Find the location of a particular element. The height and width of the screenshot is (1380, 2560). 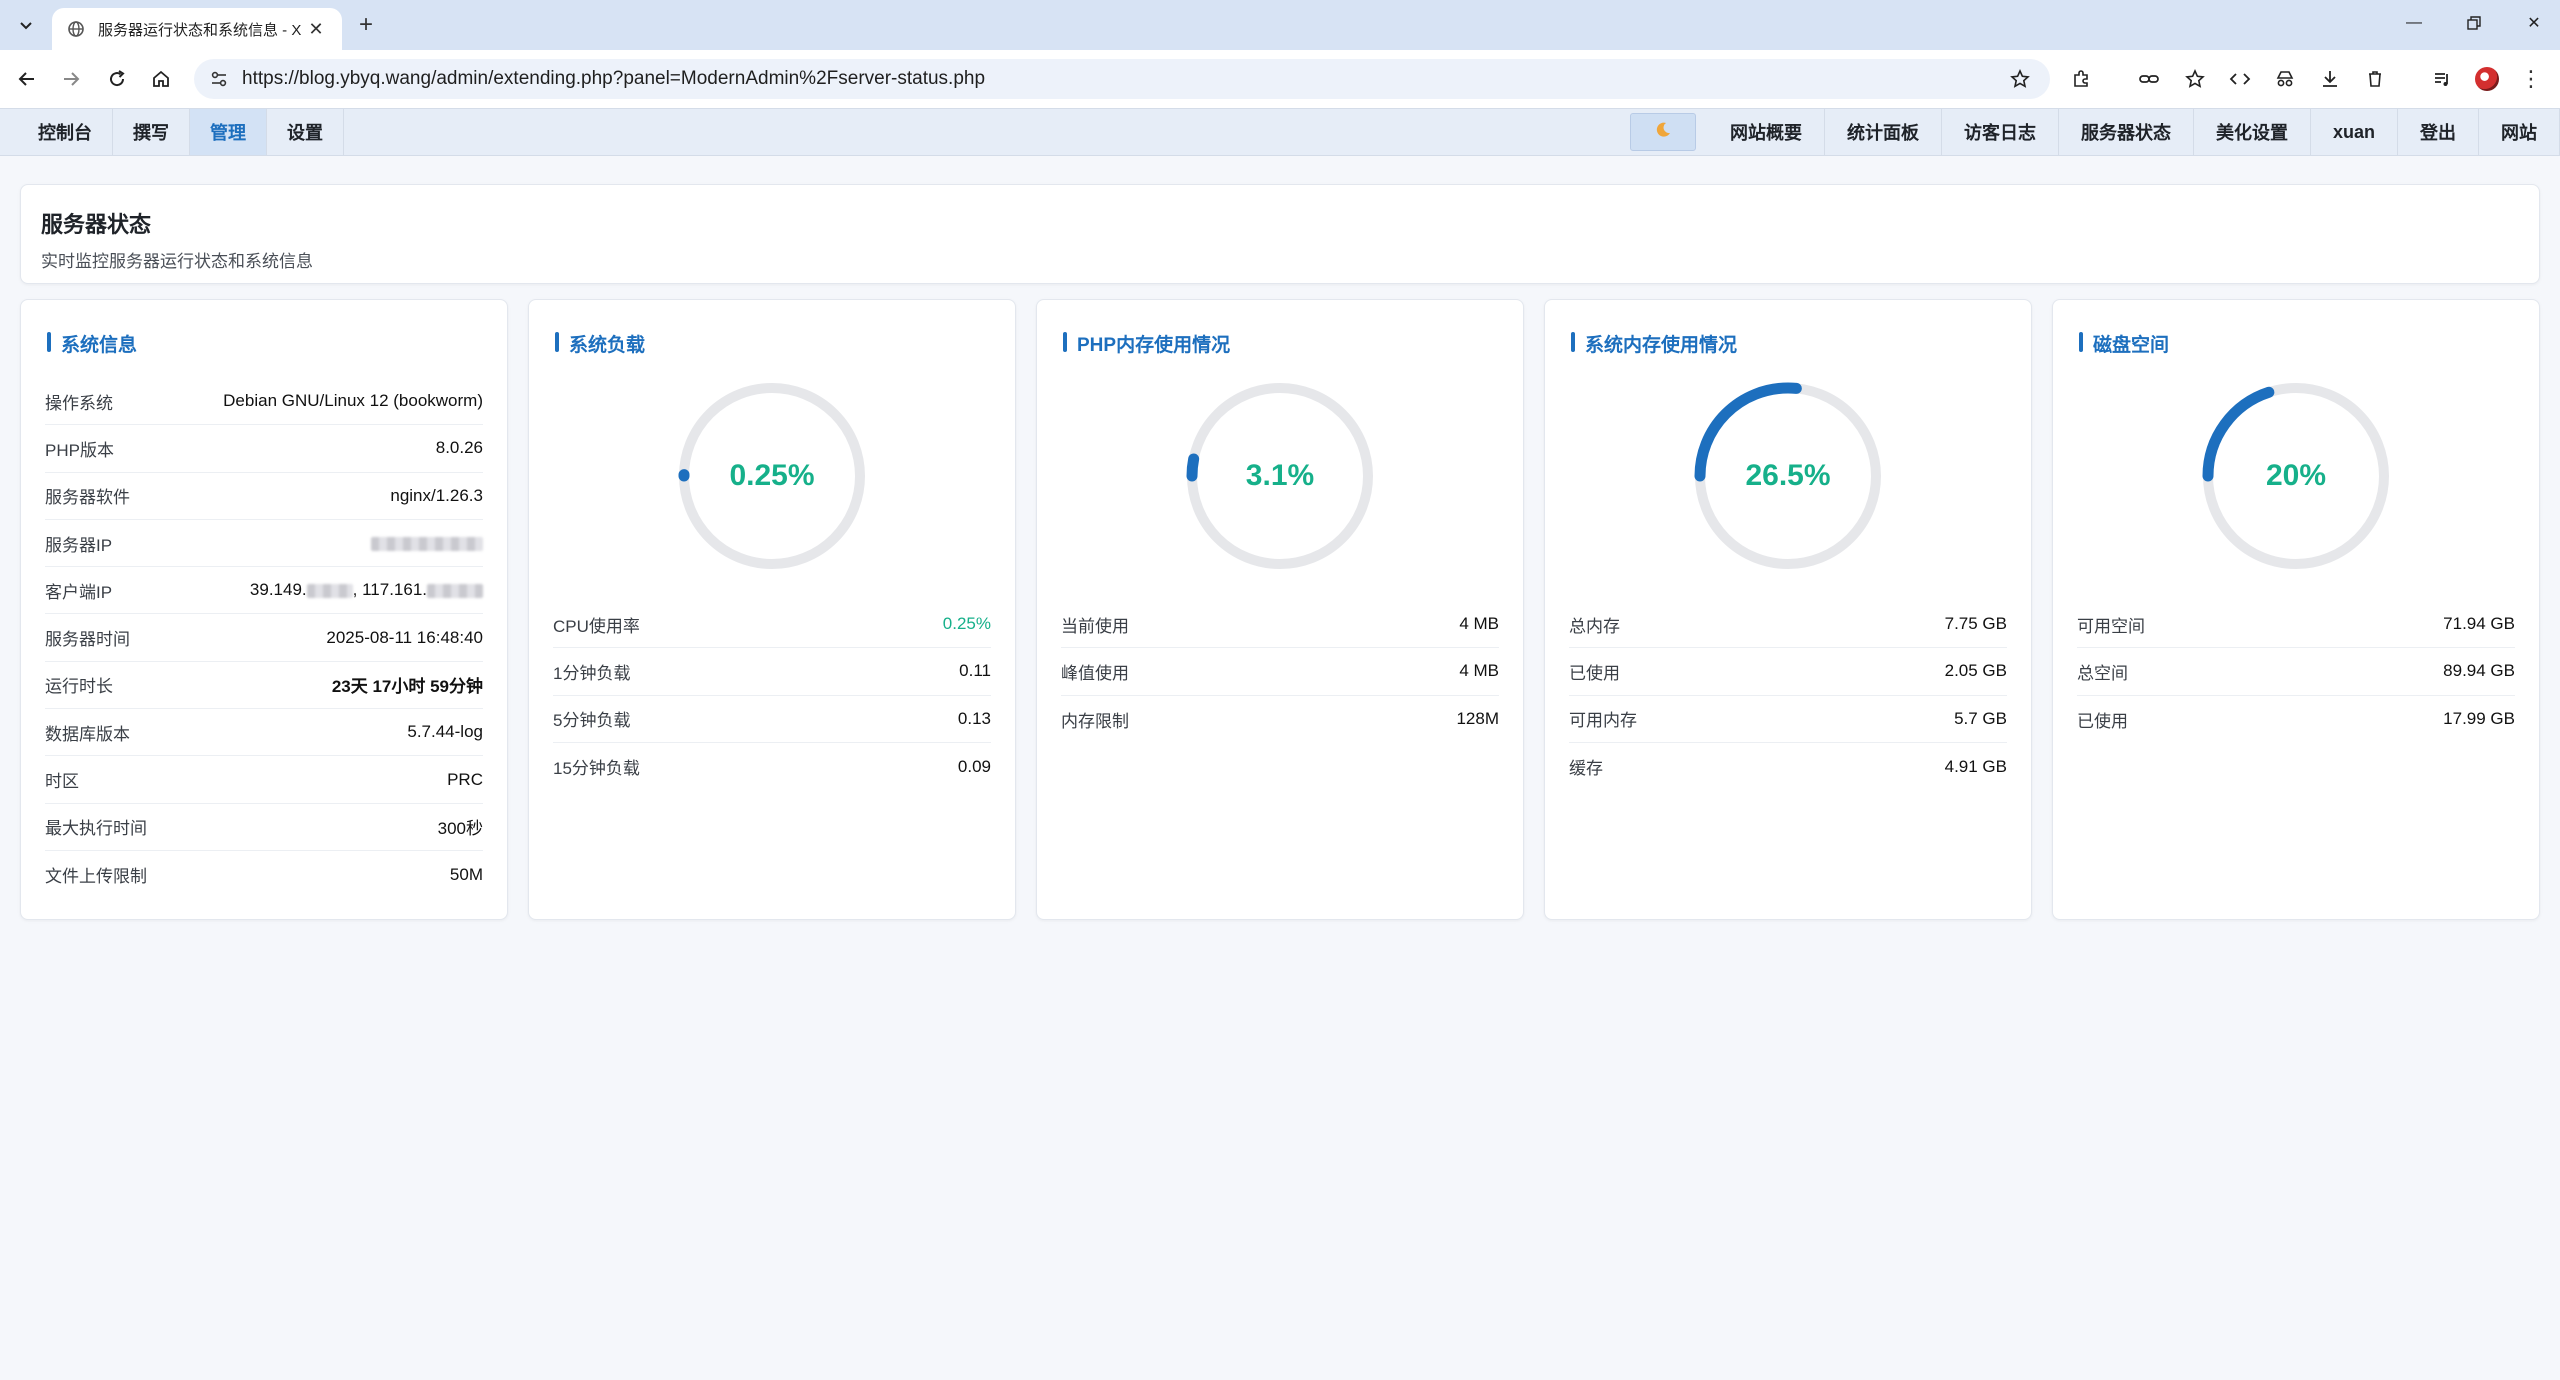

info-label: PHP版本 is located at coordinates (79, 450).